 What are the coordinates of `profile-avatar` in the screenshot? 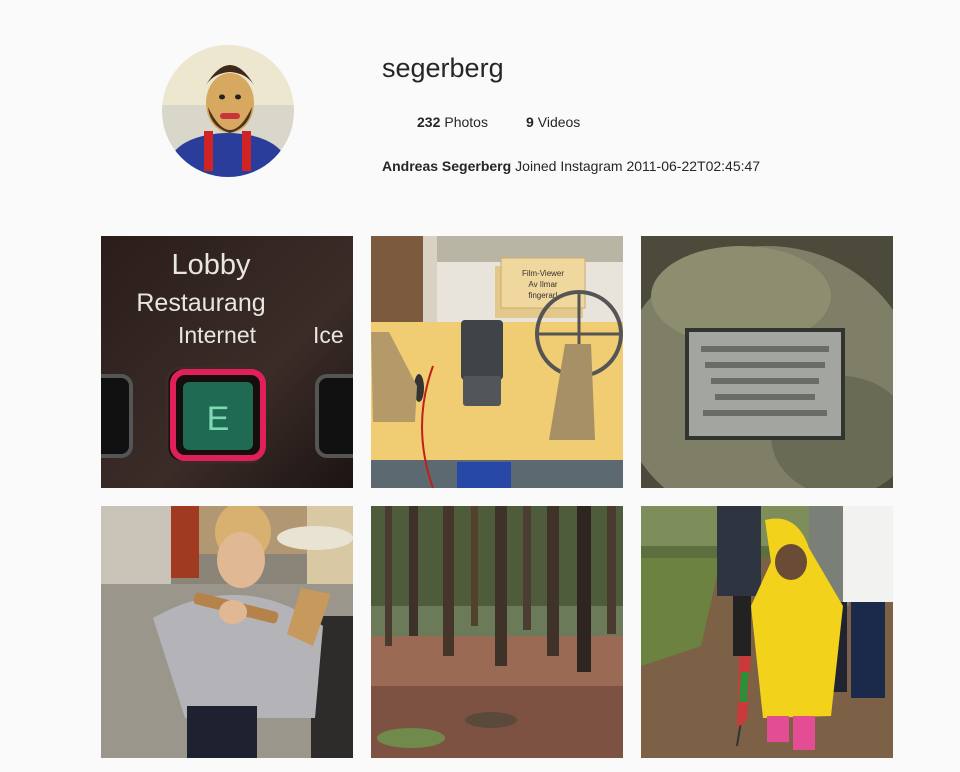 It's located at (228, 111).